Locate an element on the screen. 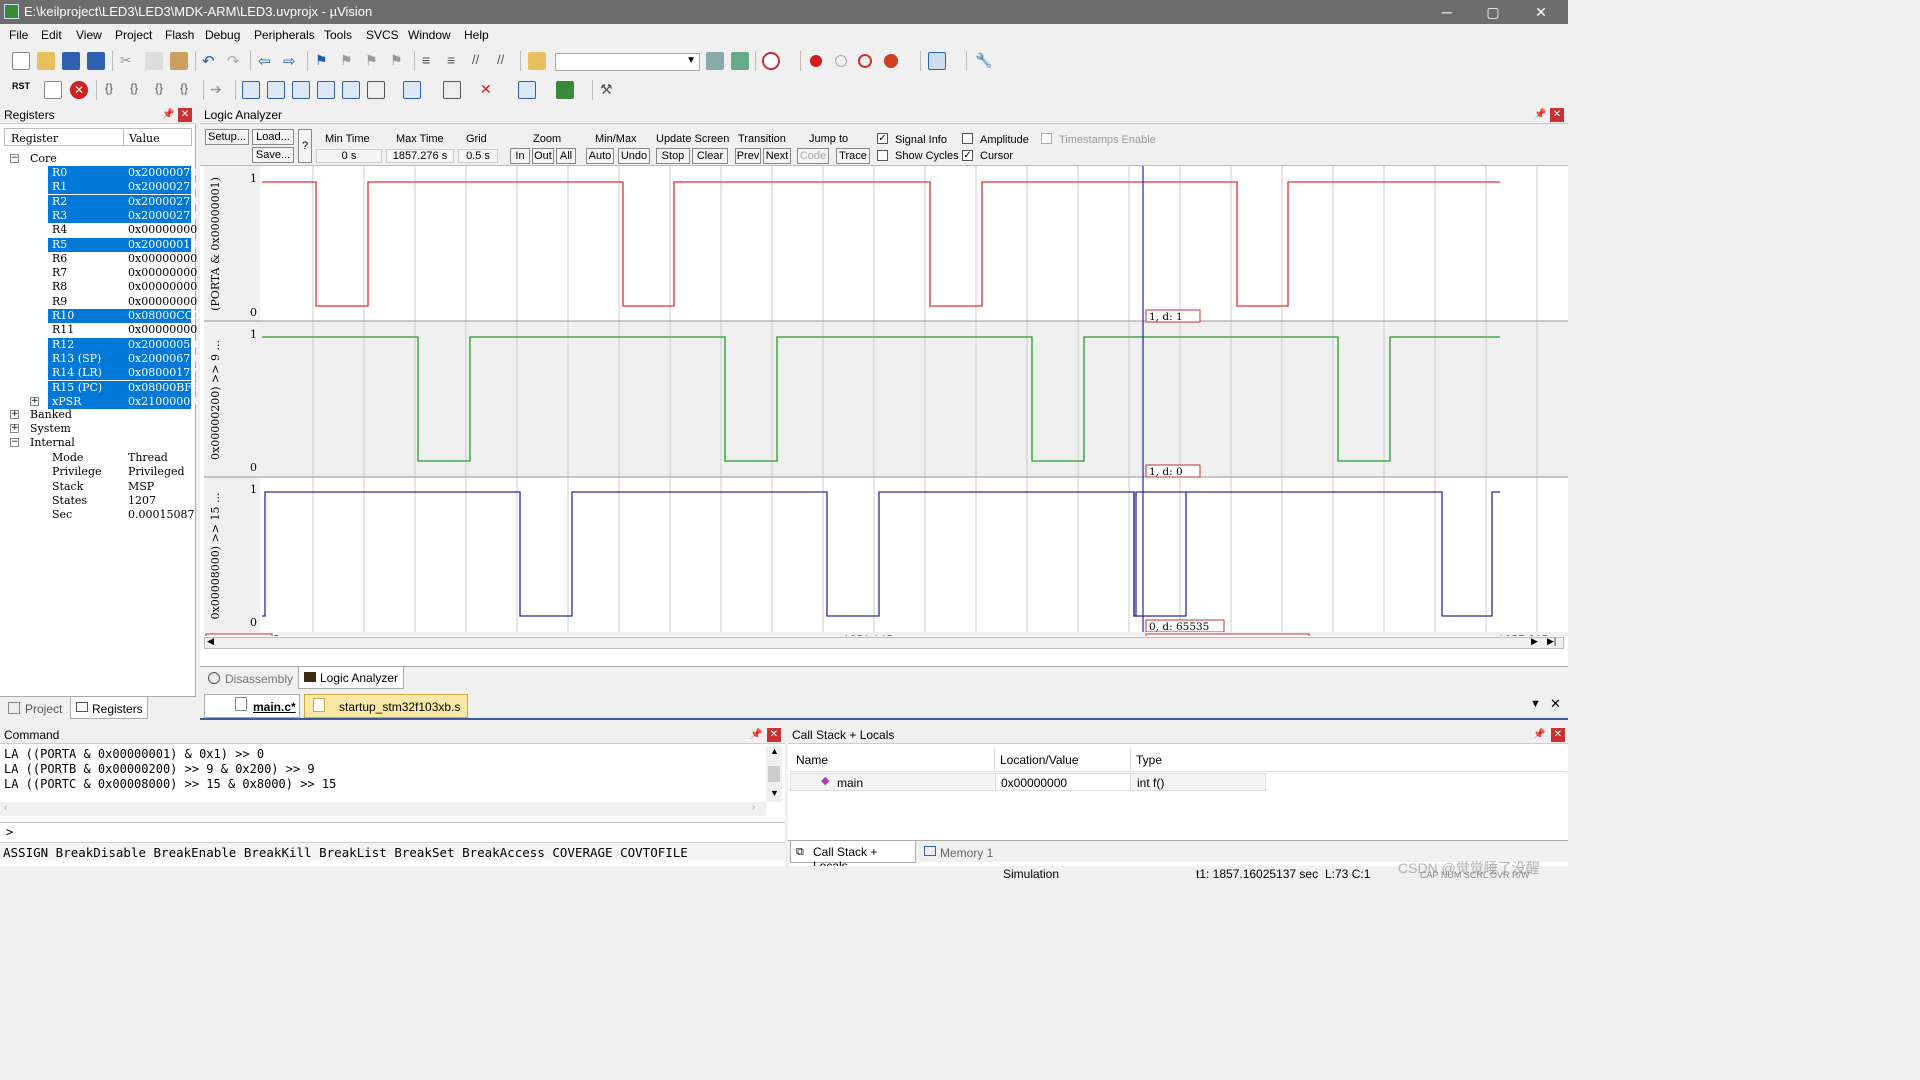 This screenshot has width=1920, height=1080. undo-icon: ↶ is located at coordinates (211, 61).